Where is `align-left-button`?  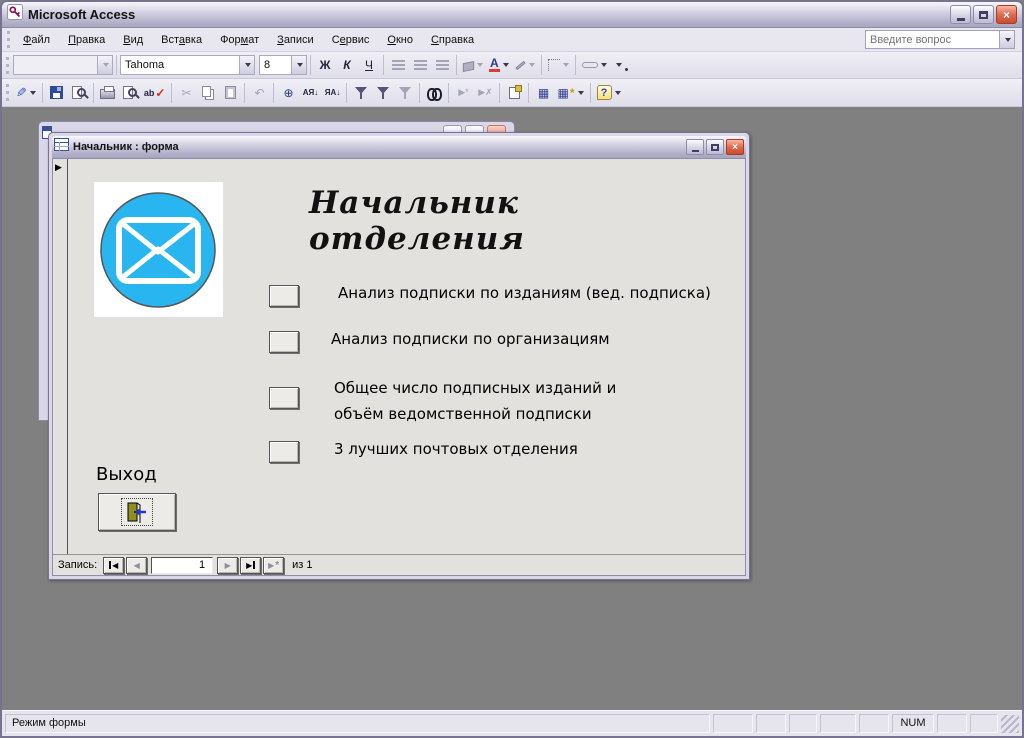
align-left-button is located at coordinates (398, 65).